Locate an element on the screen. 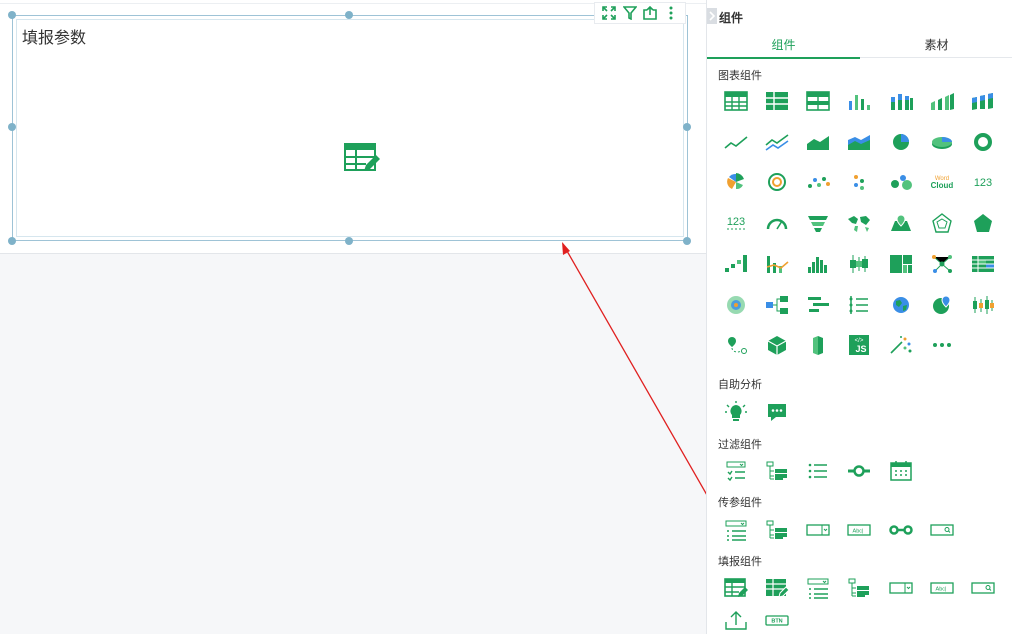 The image size is (1012, 634). slider-filter-icon is located at coordinates (859, 471).